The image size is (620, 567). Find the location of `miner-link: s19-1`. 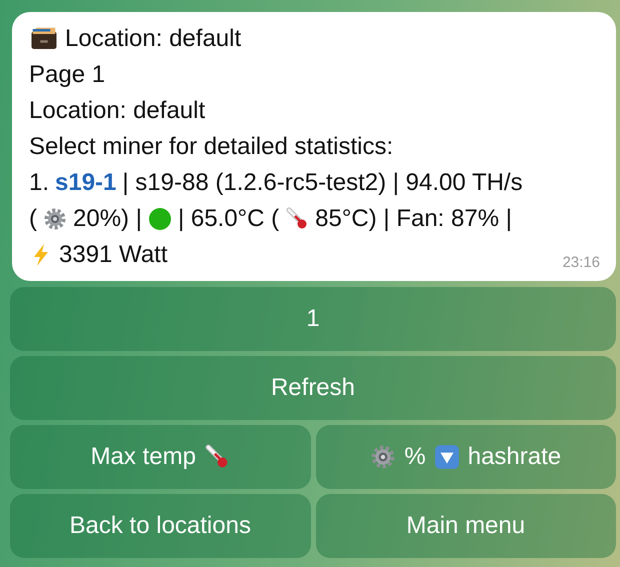

miner-link: s19-1 is located at coordinates (85, 183).